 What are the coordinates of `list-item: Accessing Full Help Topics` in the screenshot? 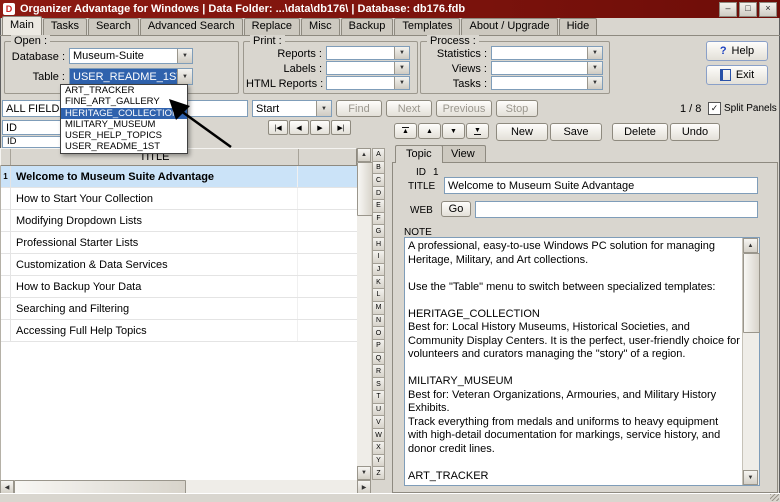 It's located at (179, 331).